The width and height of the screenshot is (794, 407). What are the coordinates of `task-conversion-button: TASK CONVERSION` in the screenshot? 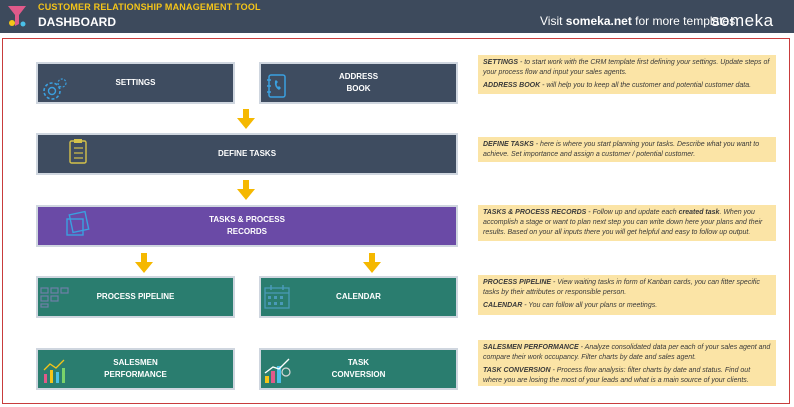 It's located at (358, 369).